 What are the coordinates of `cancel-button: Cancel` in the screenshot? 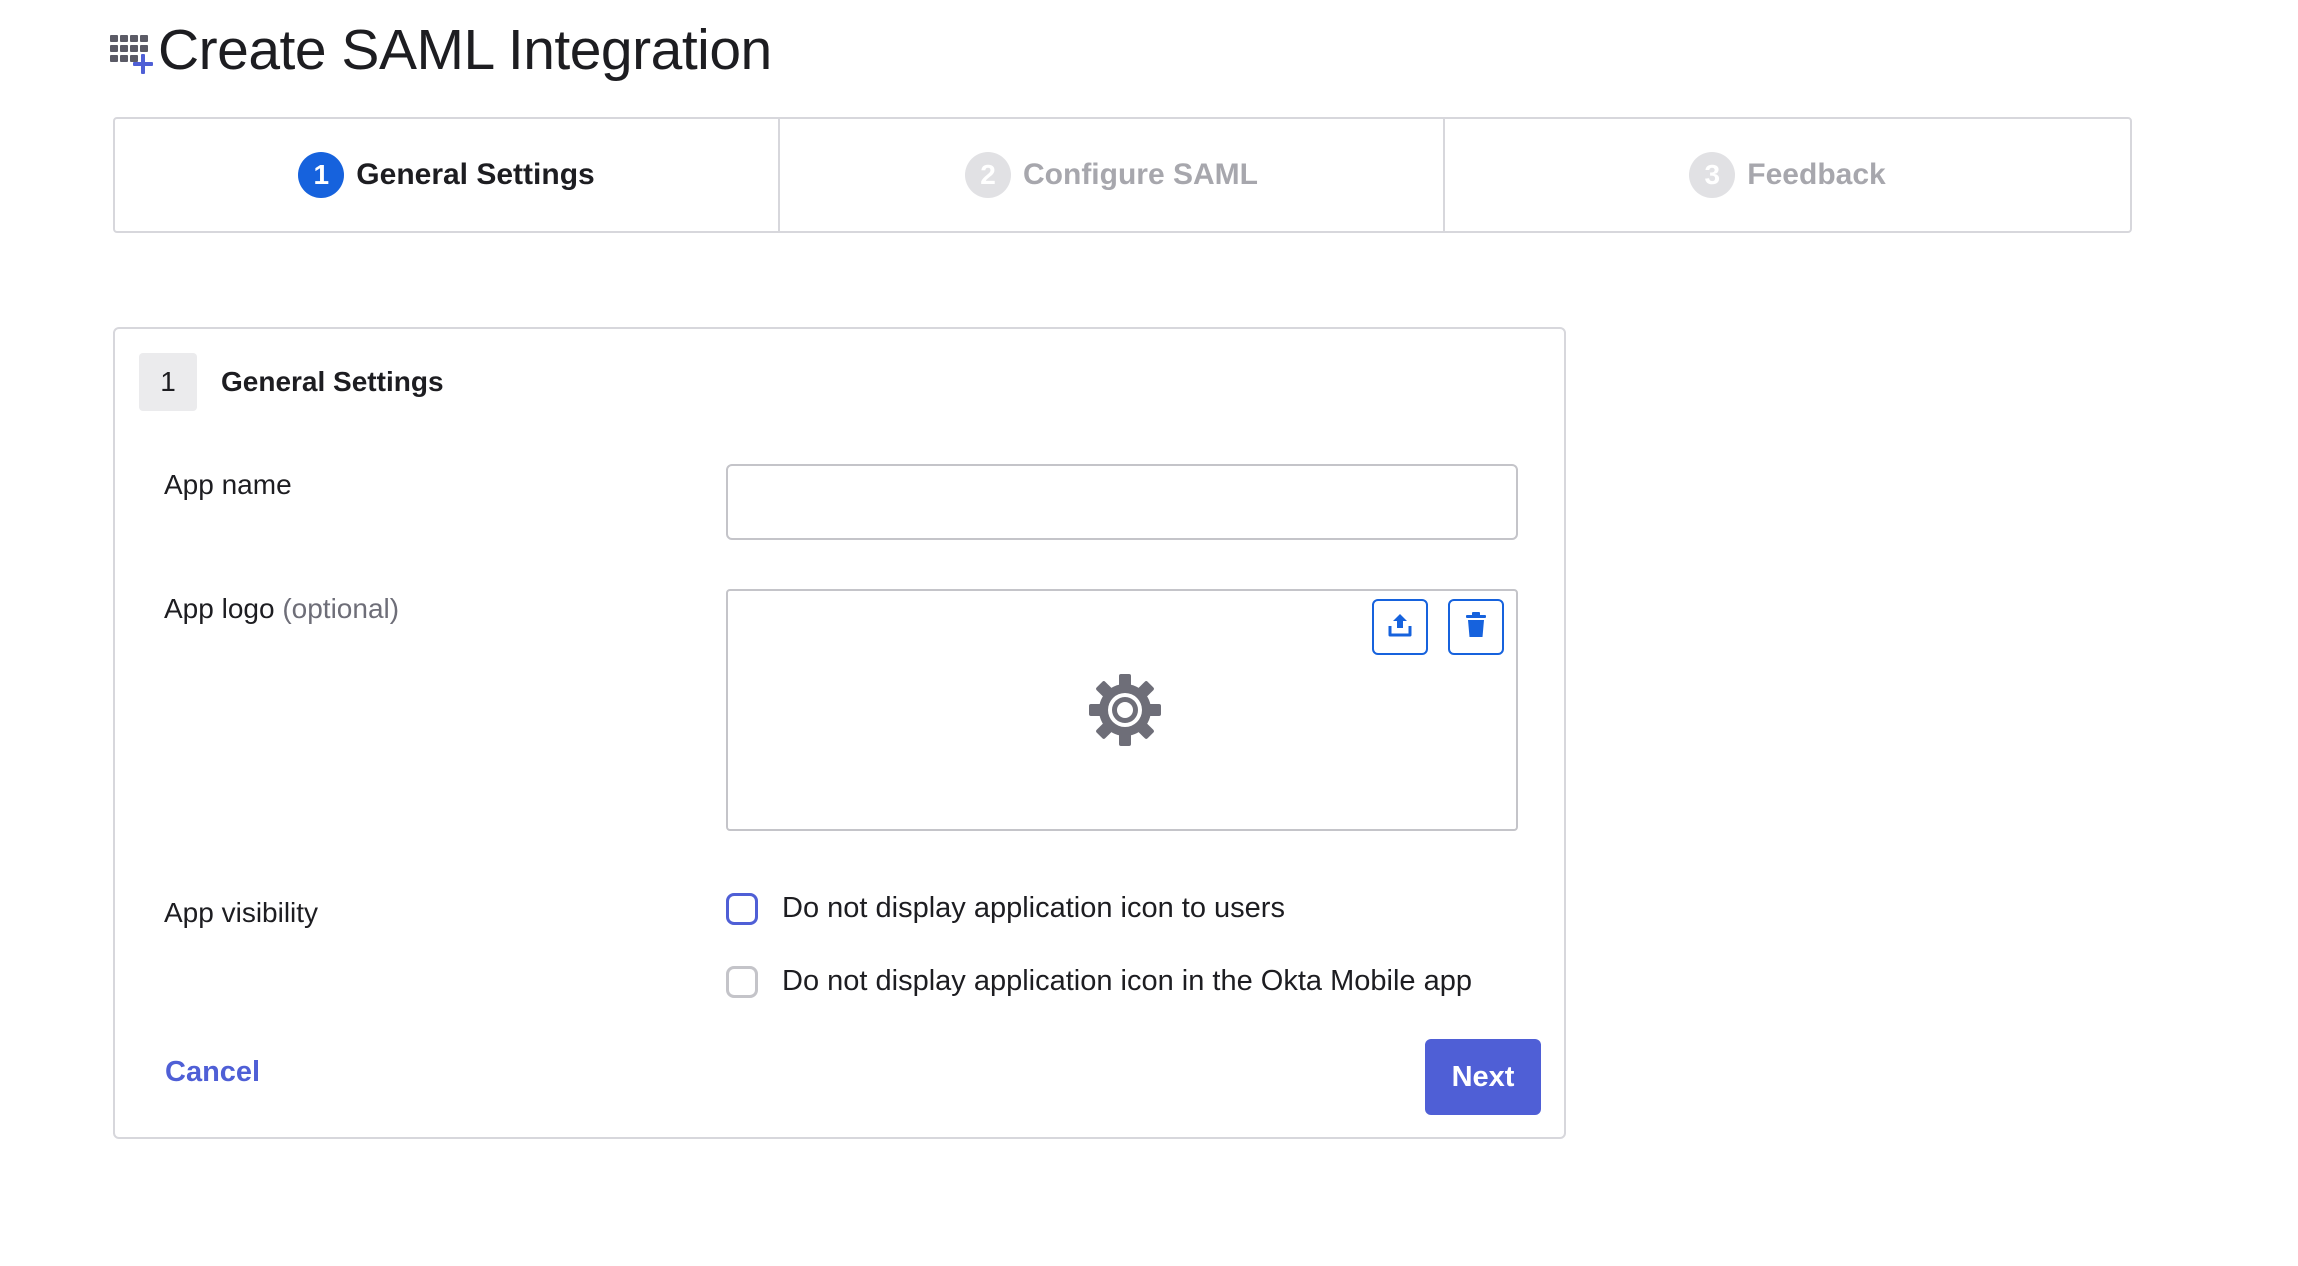 It's located at (212, 1072).